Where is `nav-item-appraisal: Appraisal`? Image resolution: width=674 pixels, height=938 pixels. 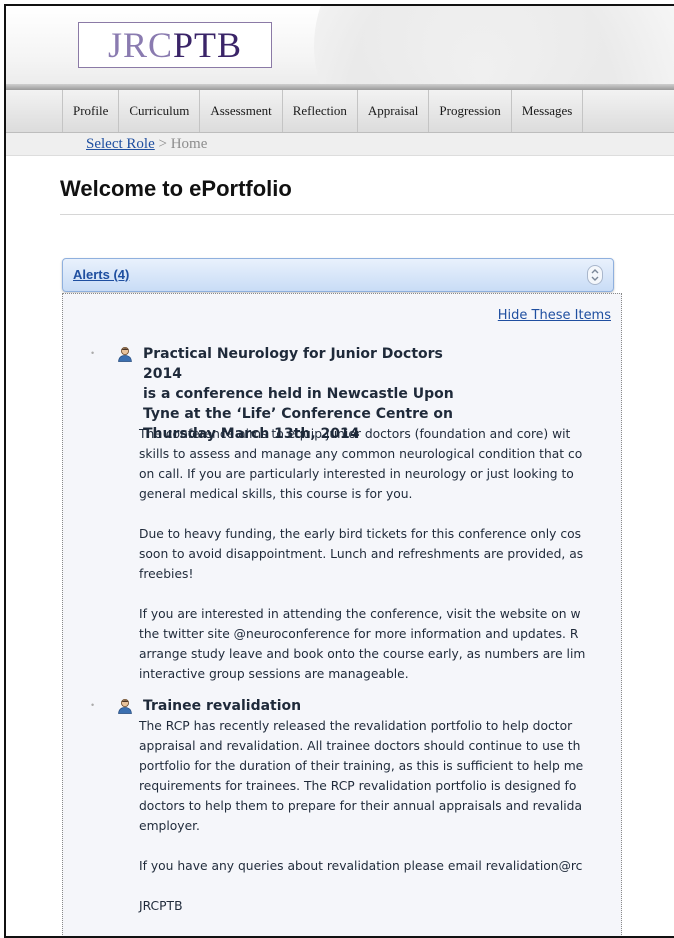 nav-item-appraisal: Appraisal is located at coordinates (394, 111).